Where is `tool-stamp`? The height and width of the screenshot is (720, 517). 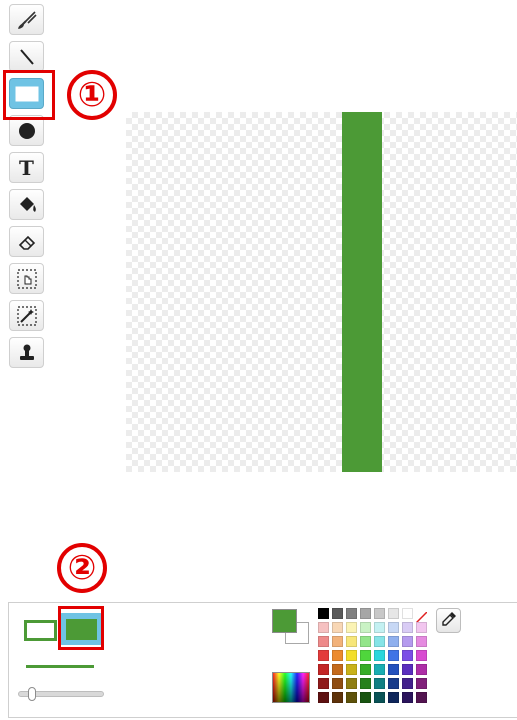 tool-stamp is located at coordinates (26, 352).